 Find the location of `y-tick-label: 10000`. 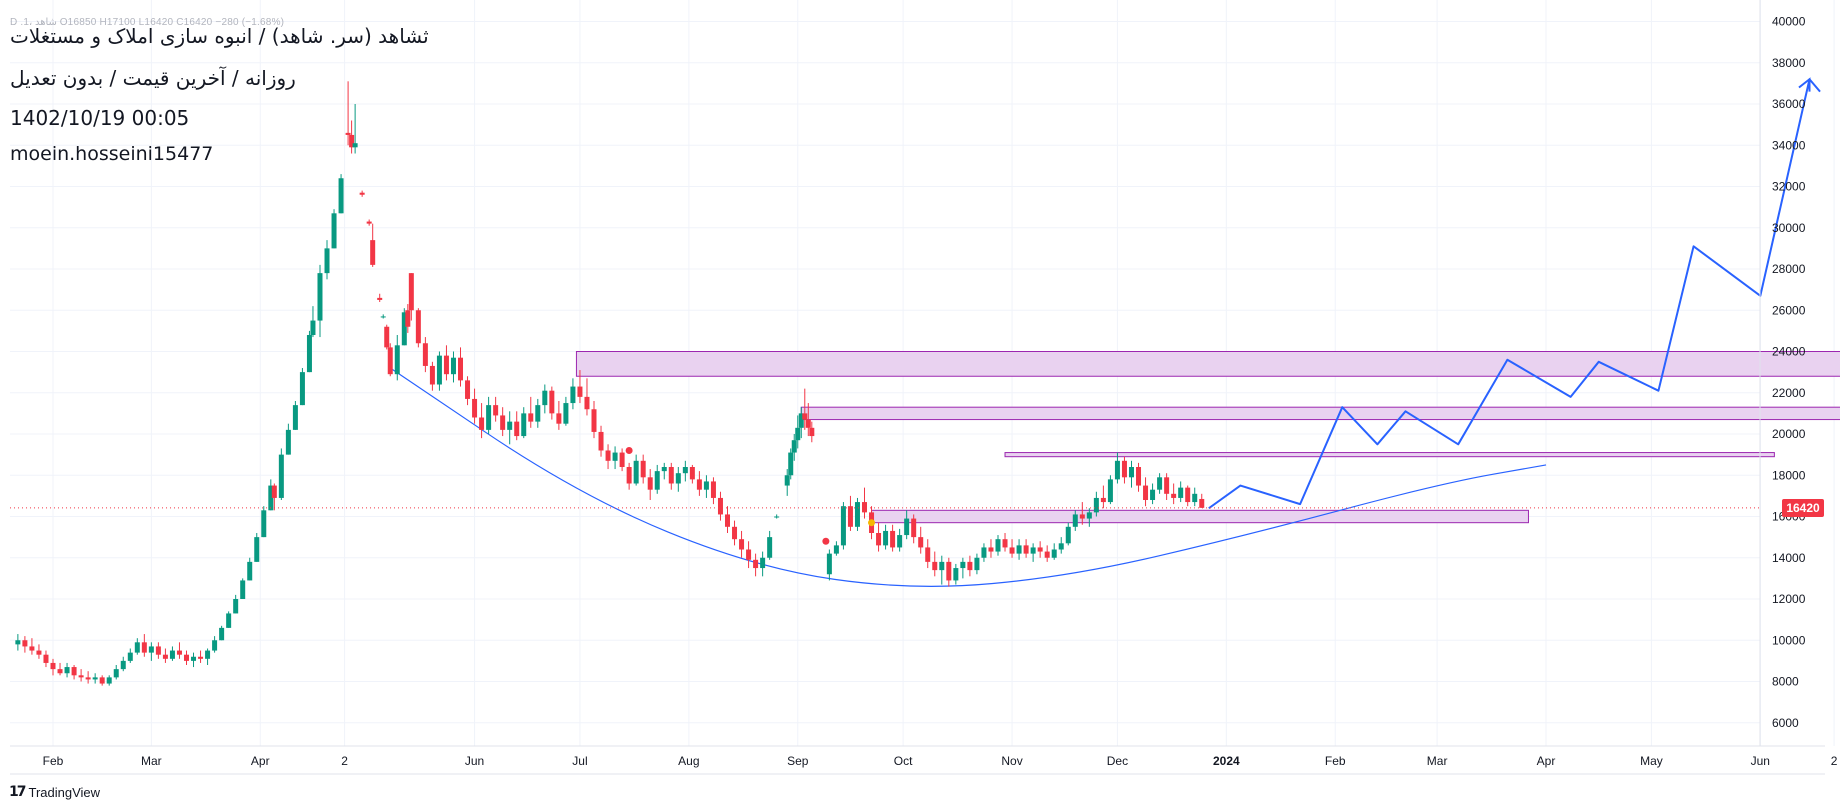

y-tick-label: 10000 is located at coordinates (1789, 640).